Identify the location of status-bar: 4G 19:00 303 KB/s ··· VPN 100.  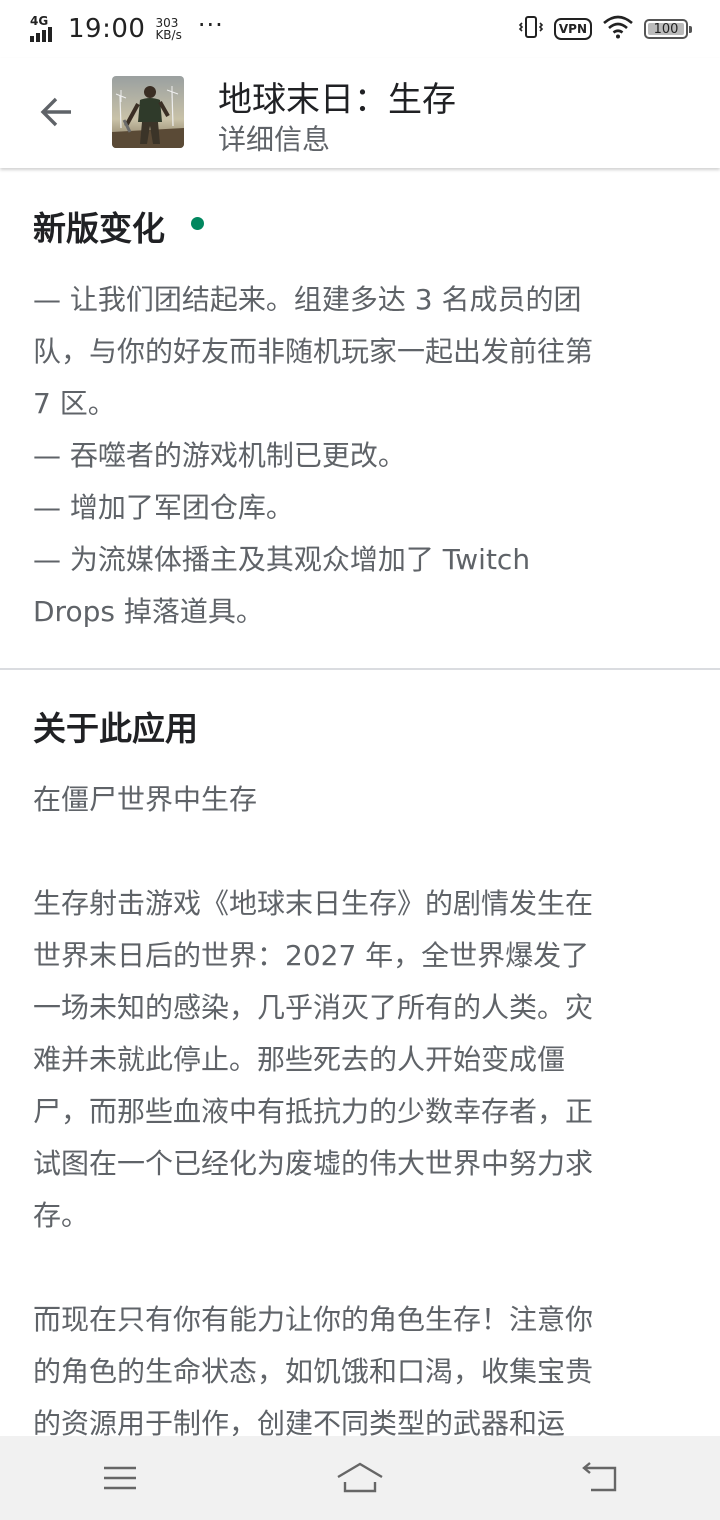
(360, 29).